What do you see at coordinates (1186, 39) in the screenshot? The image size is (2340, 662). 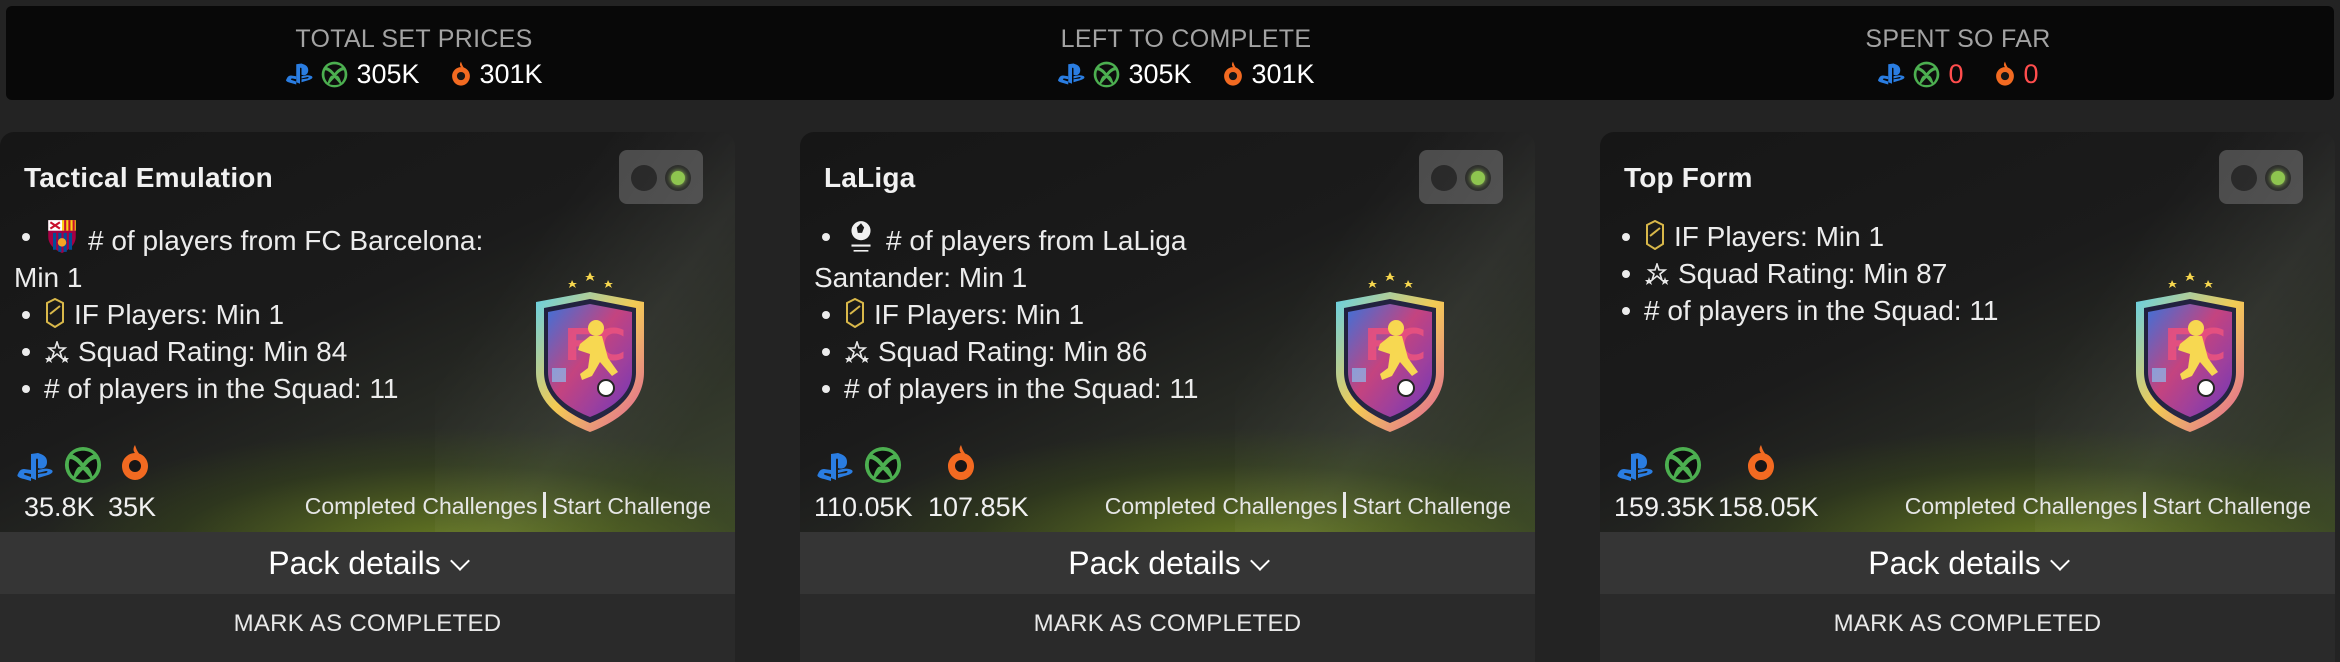 I see `summary-title: LEFT TO COMPLETE` at bounding box center [1186, 39].